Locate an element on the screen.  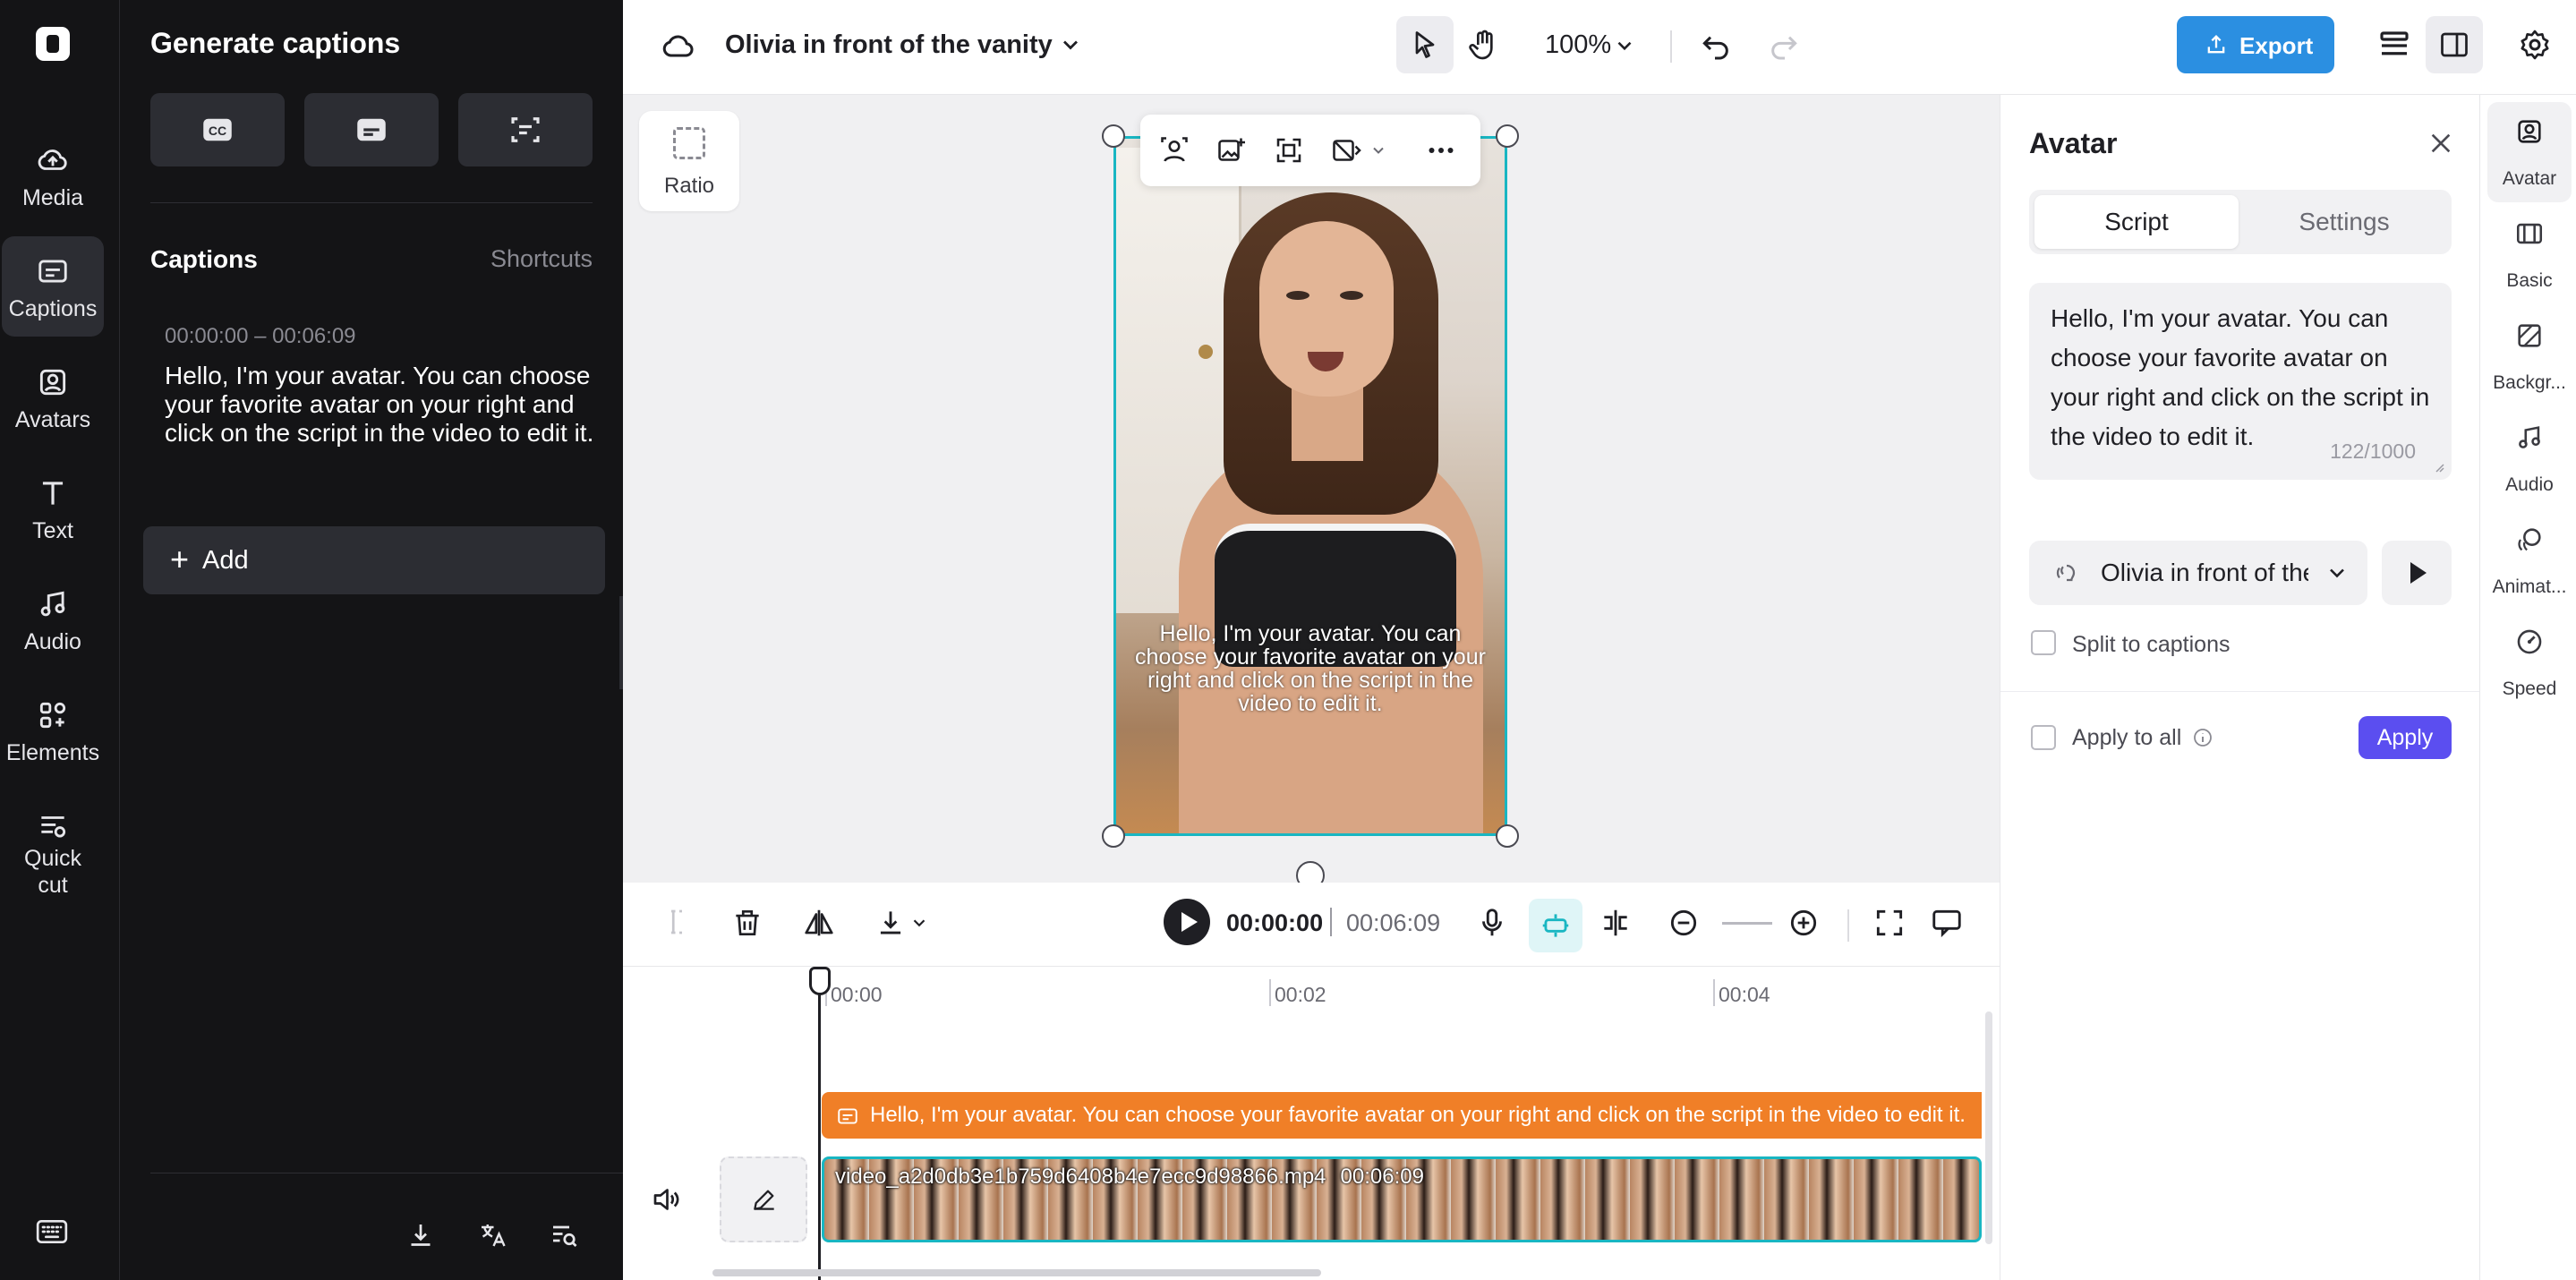
text-icon is located at coordinates (53, 493).